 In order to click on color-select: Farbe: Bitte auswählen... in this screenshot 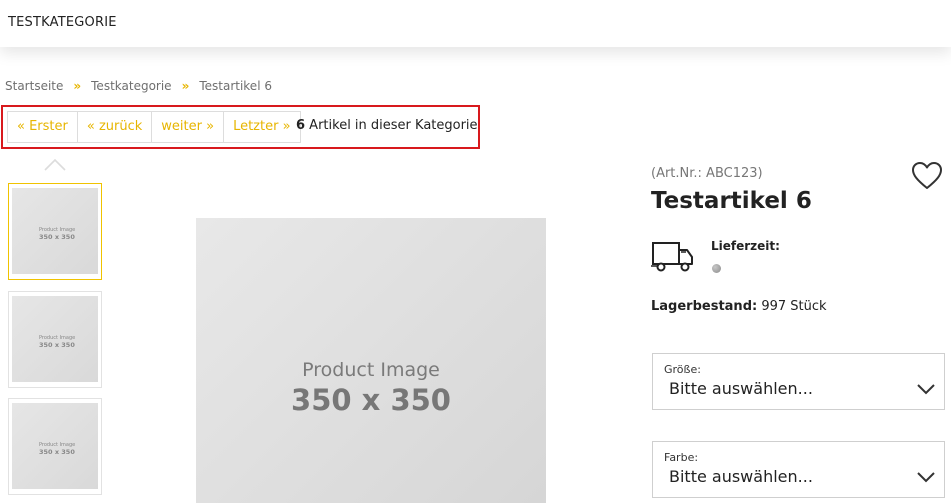, I will do `click(798, 469)`.